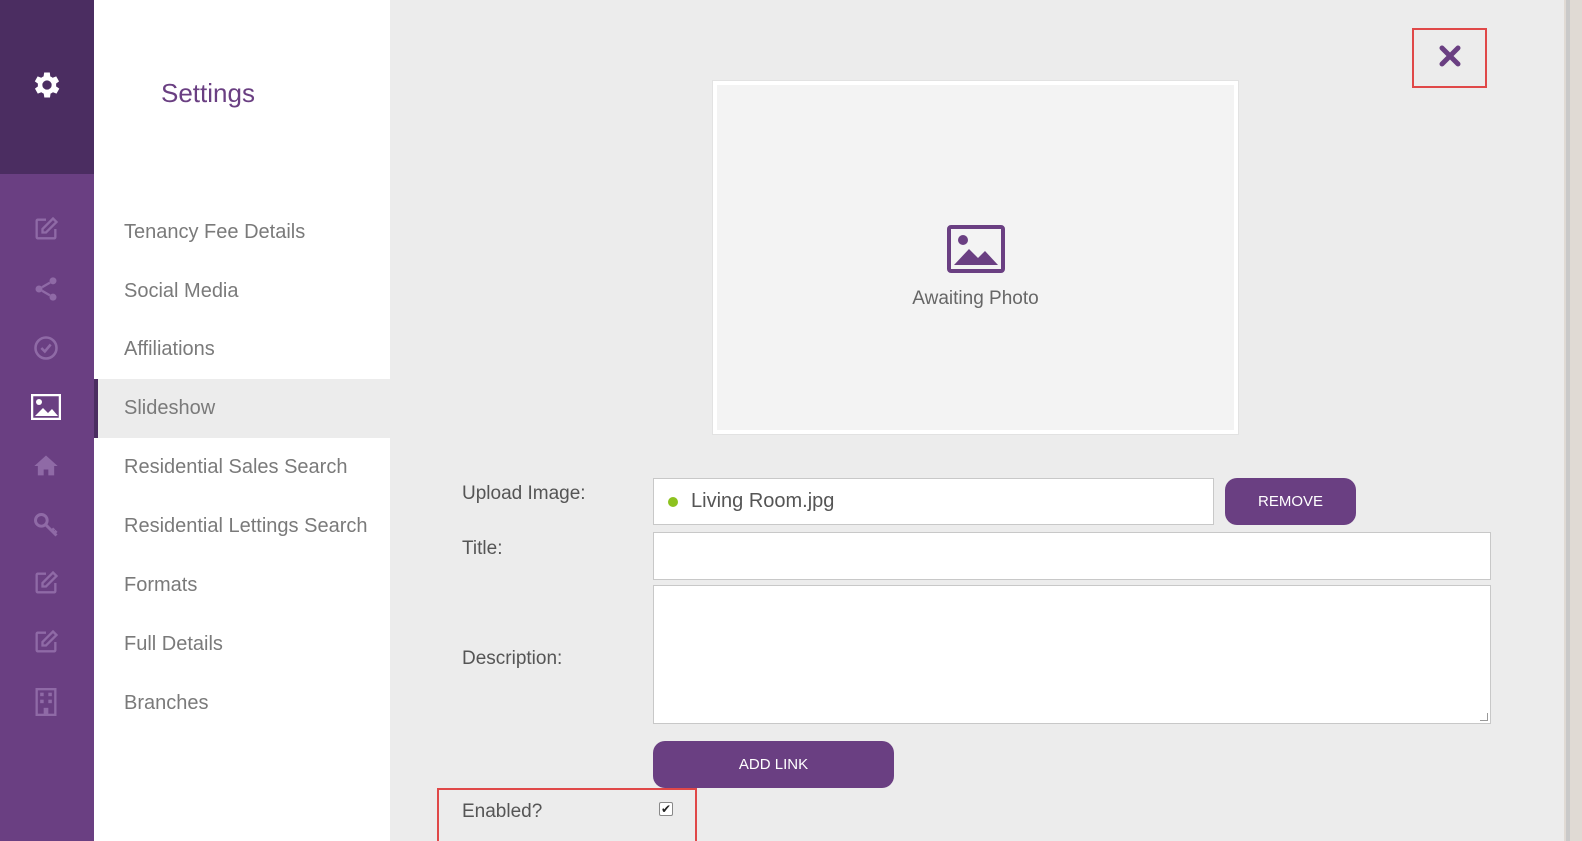 The image size is (1582, 841). What do you see at coordinates (482, 548) in the screenshot?
I see `title-label: Title:` at bounding box center [482, 548].